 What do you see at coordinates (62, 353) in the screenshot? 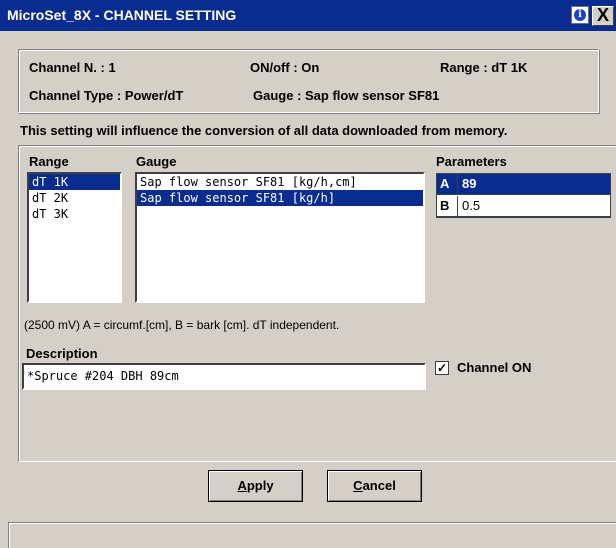
I see `description-label: Description` at bounding box center [62, 353].